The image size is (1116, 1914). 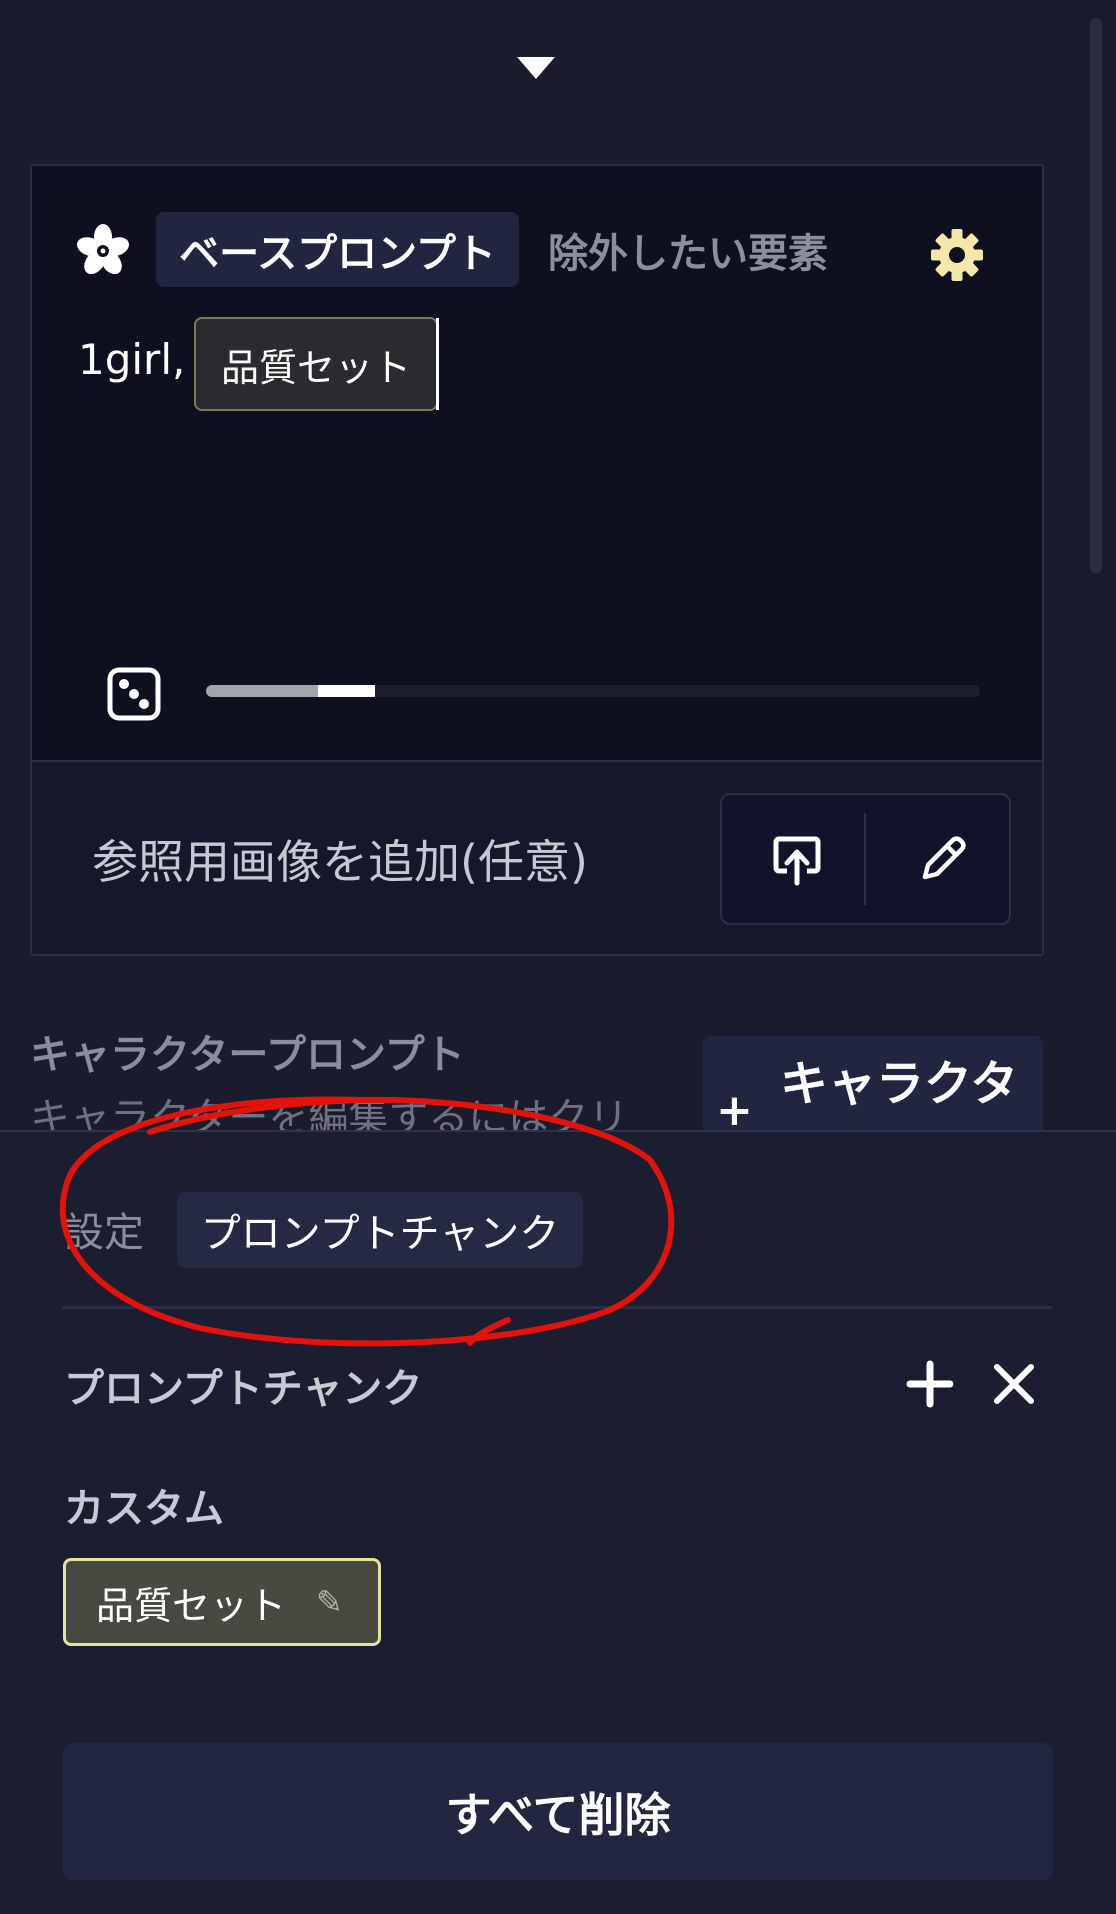 What do you see at coordinates (316, 364) in the screenshot?
I see `prompt-chunk-chip: 品質セット` at bounding box center [316, 364].